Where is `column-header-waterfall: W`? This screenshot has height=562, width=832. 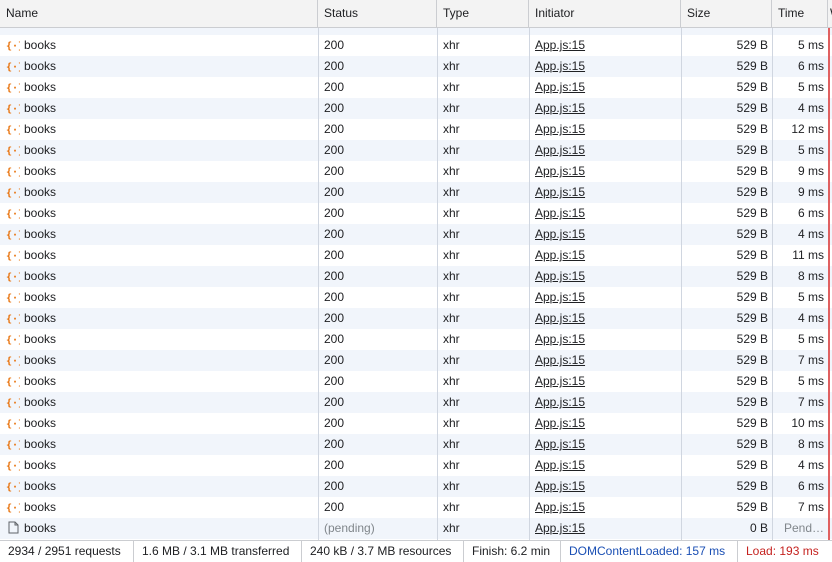
column-header-waterfall: W is located at coordinates (830, 13).